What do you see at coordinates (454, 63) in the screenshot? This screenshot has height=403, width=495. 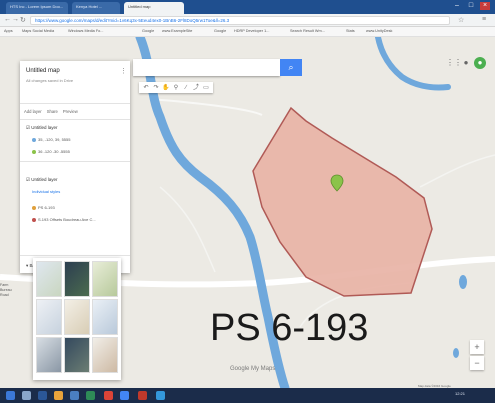 I see `apps-grid-icon: ⋮⋮` at bounding box center [454, 63].